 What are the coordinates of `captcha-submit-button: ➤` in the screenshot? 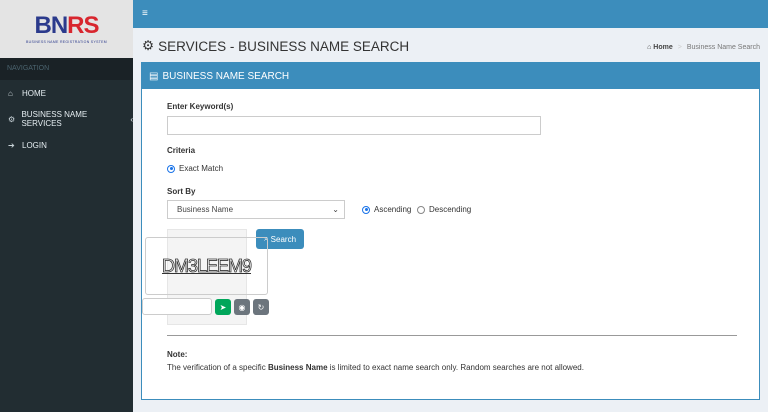 It's located at (223, 307).